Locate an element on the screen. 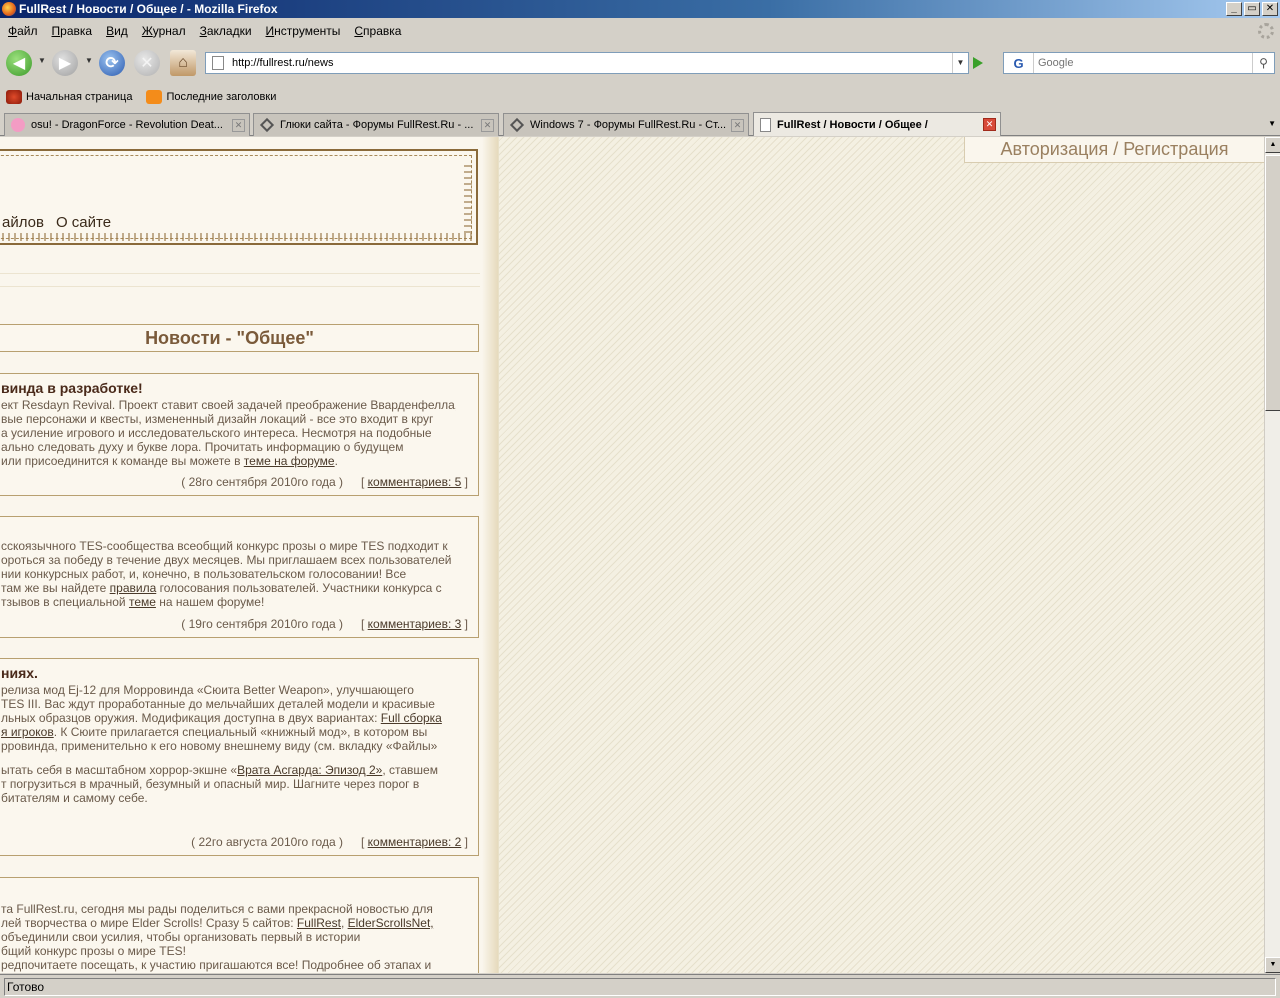 The height and width of the screenshot is (998, 1280). all-tabs-chevron-down-icon: ▼ is located at coordinates (1272, 123).